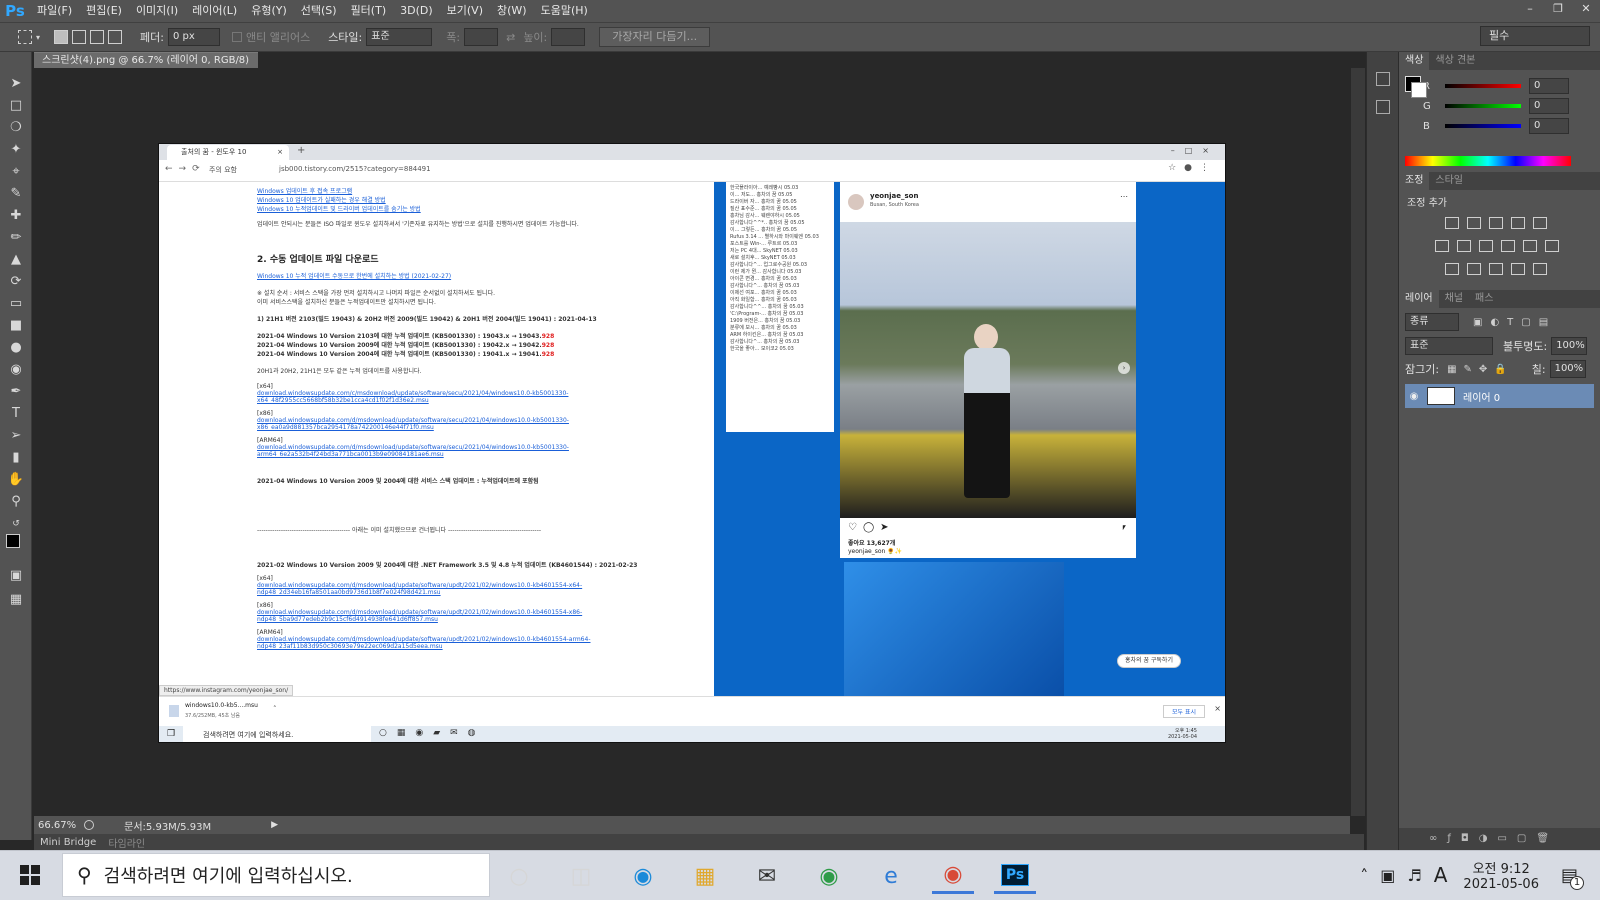 The image size is (1600, 900). I want to click on opacity-input: 100%, so click(1569, 346).